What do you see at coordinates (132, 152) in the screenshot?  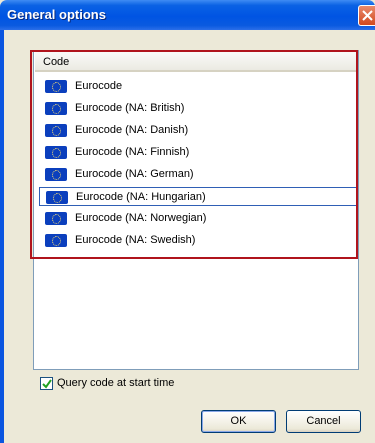 I see `list-item-label: Eurocode (NA: Finnish)` at bounding box center [132, 152].